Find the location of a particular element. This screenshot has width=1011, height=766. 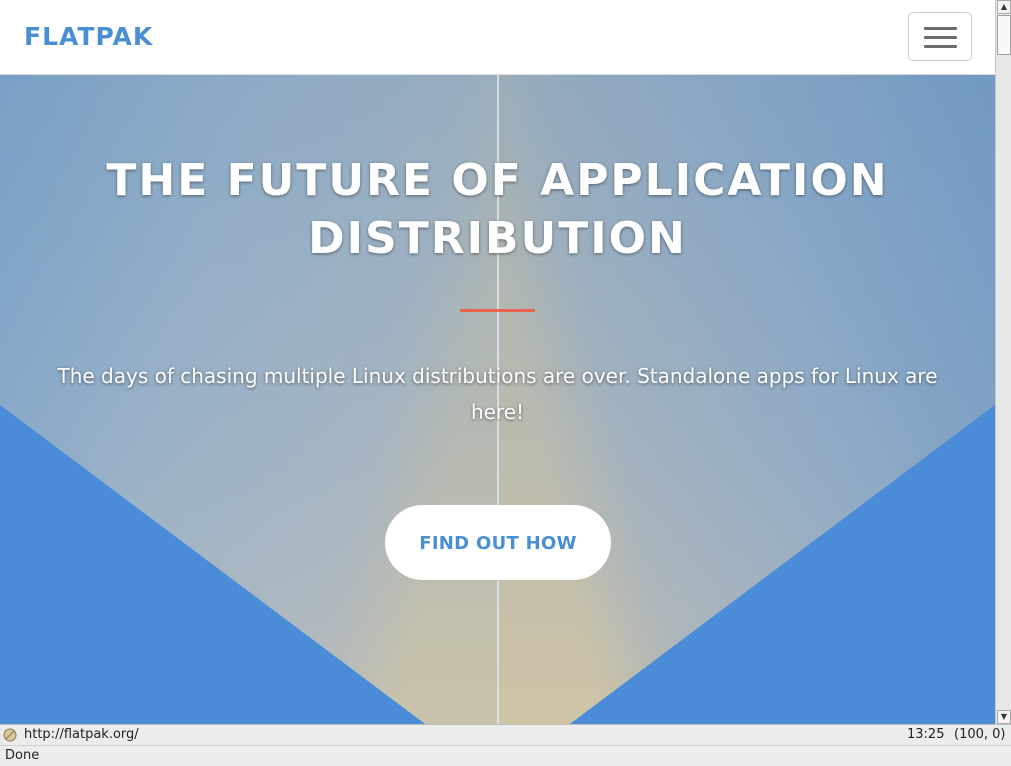

scrollbar-thumb is located at coordinates (1004, 35).